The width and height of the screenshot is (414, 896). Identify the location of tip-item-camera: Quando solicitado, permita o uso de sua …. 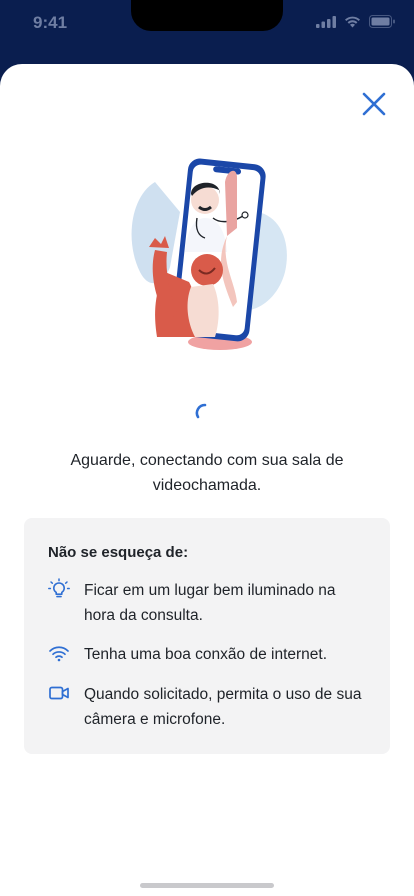
(208, 707).